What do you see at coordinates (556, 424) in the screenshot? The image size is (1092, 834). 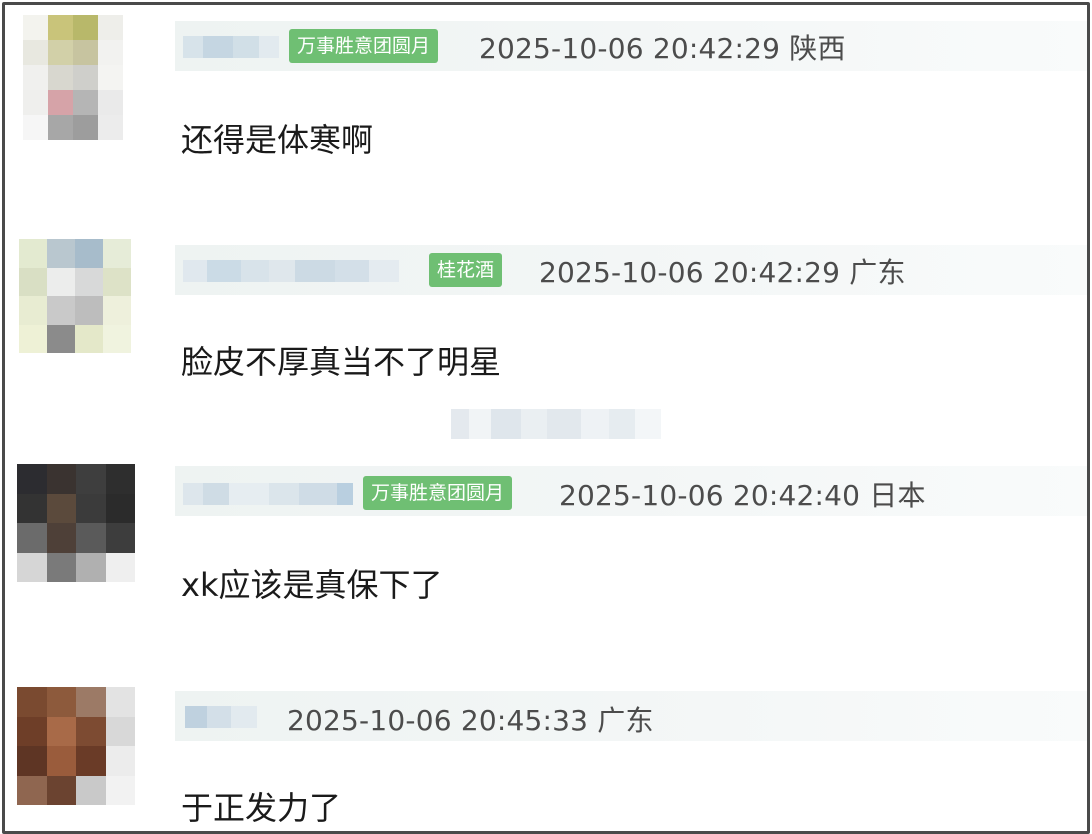 I see `redacted-blur` at bounding box center [556, 424].